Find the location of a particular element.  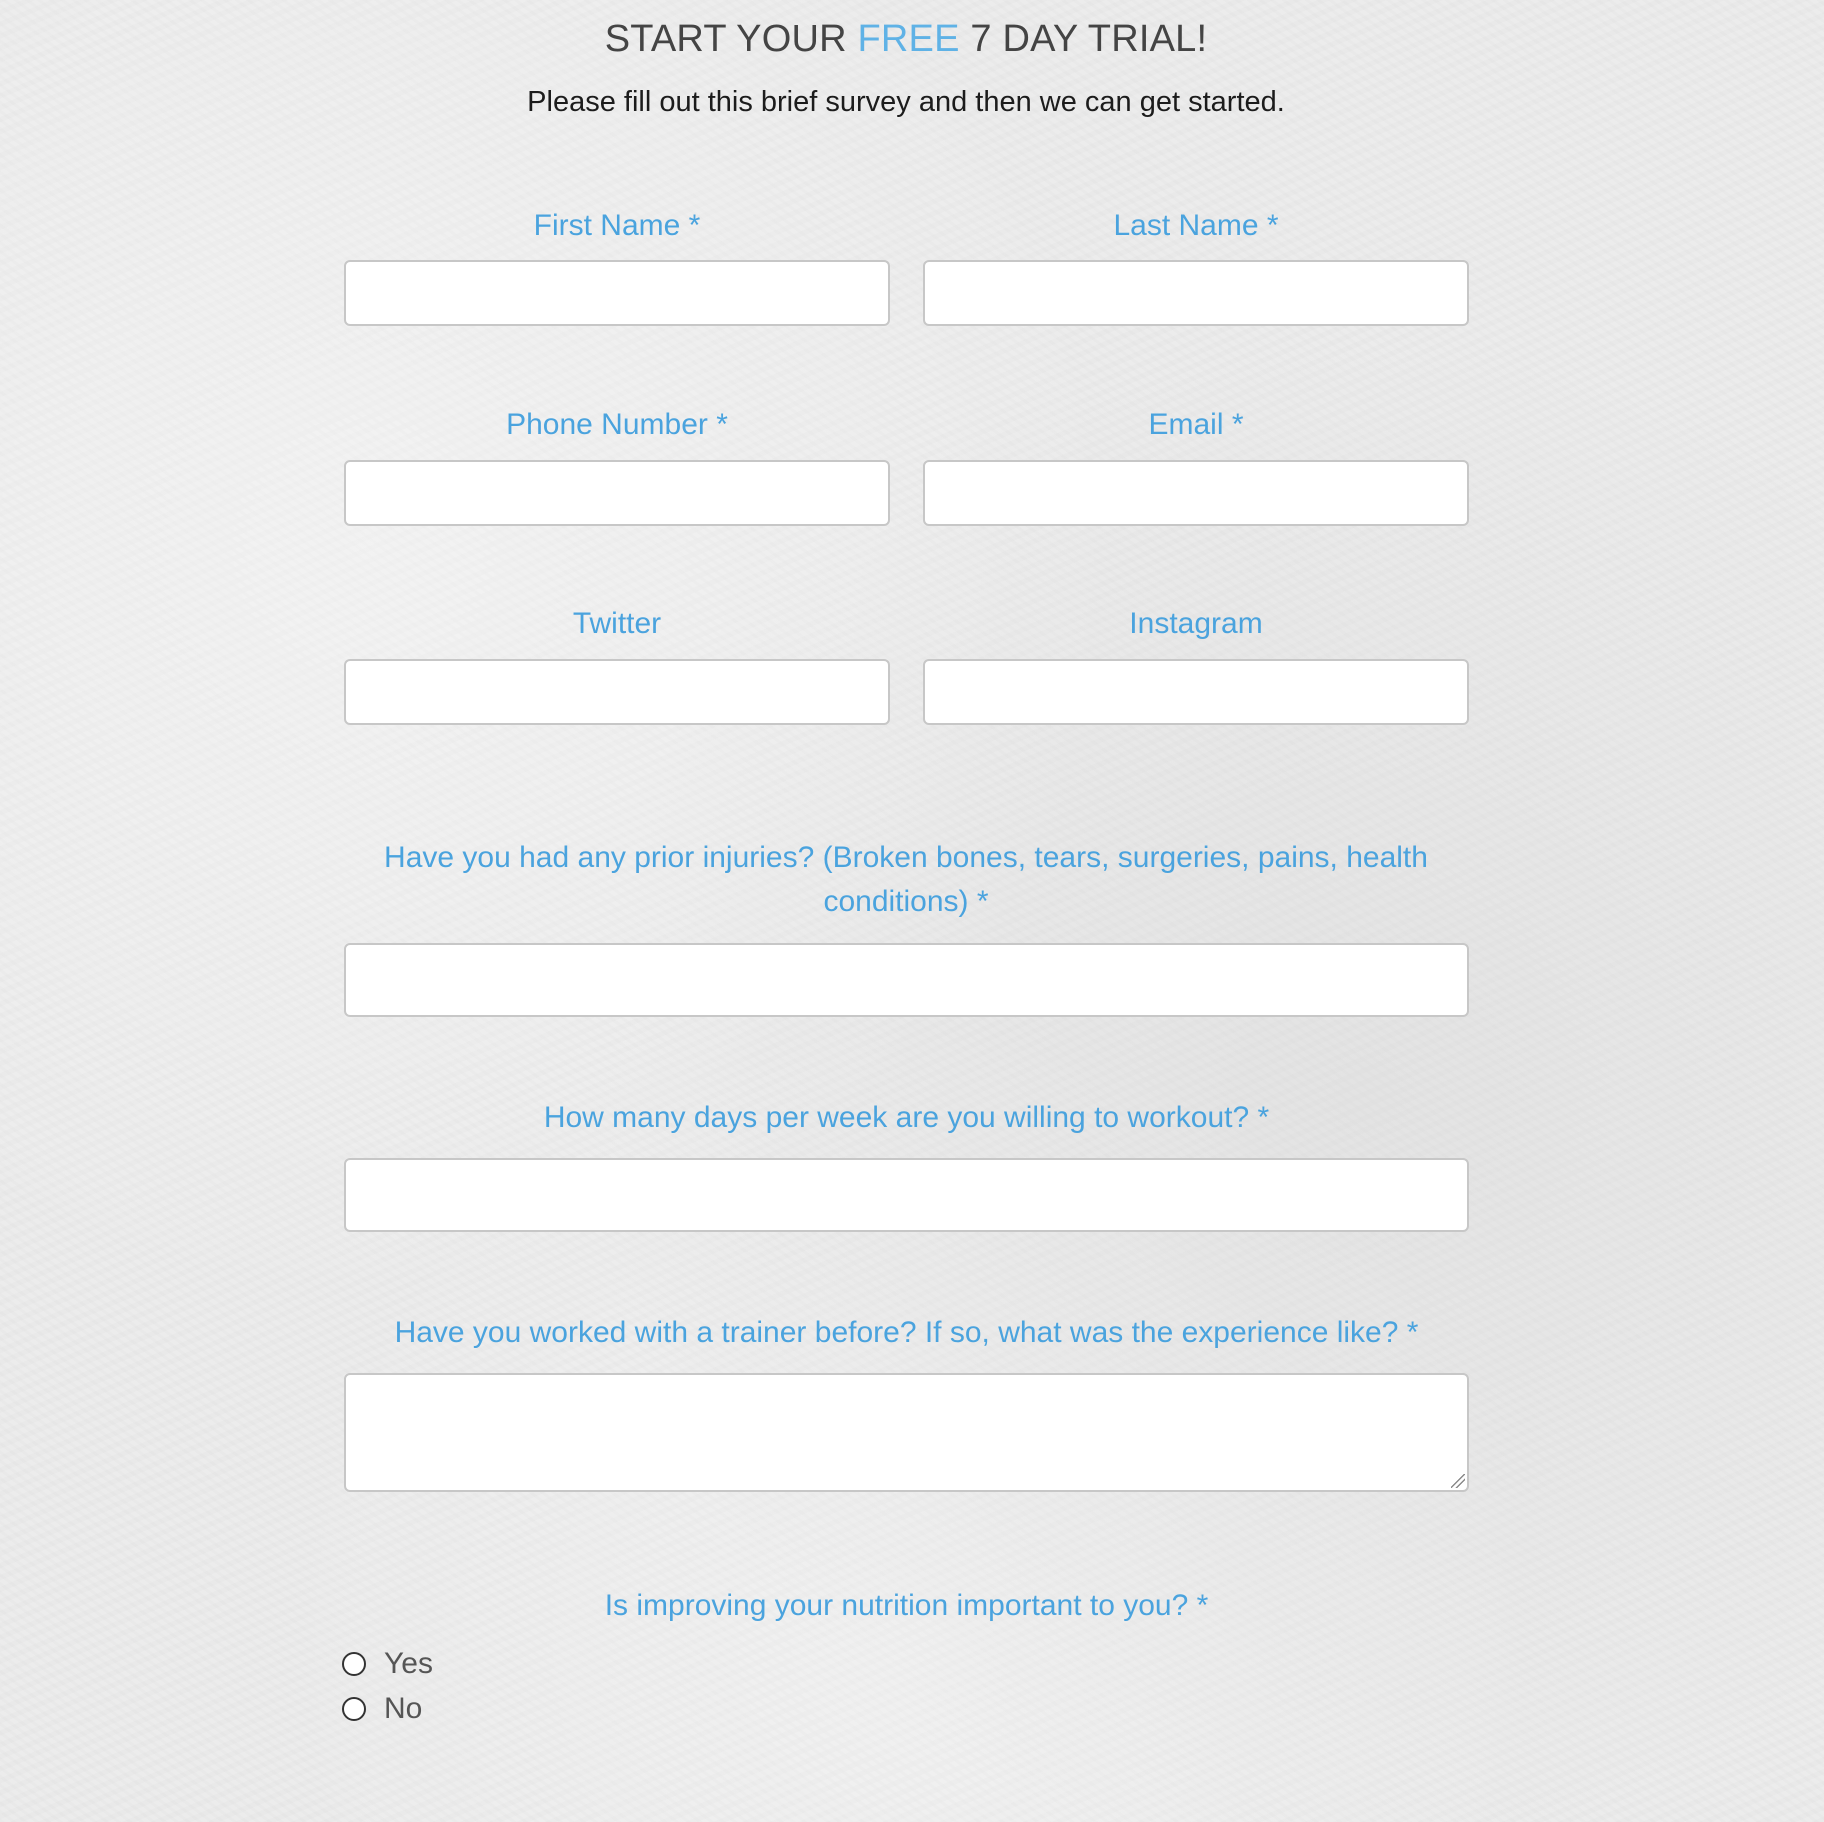

last-name-label: Last Name * is located at coordinates (1196, 225).